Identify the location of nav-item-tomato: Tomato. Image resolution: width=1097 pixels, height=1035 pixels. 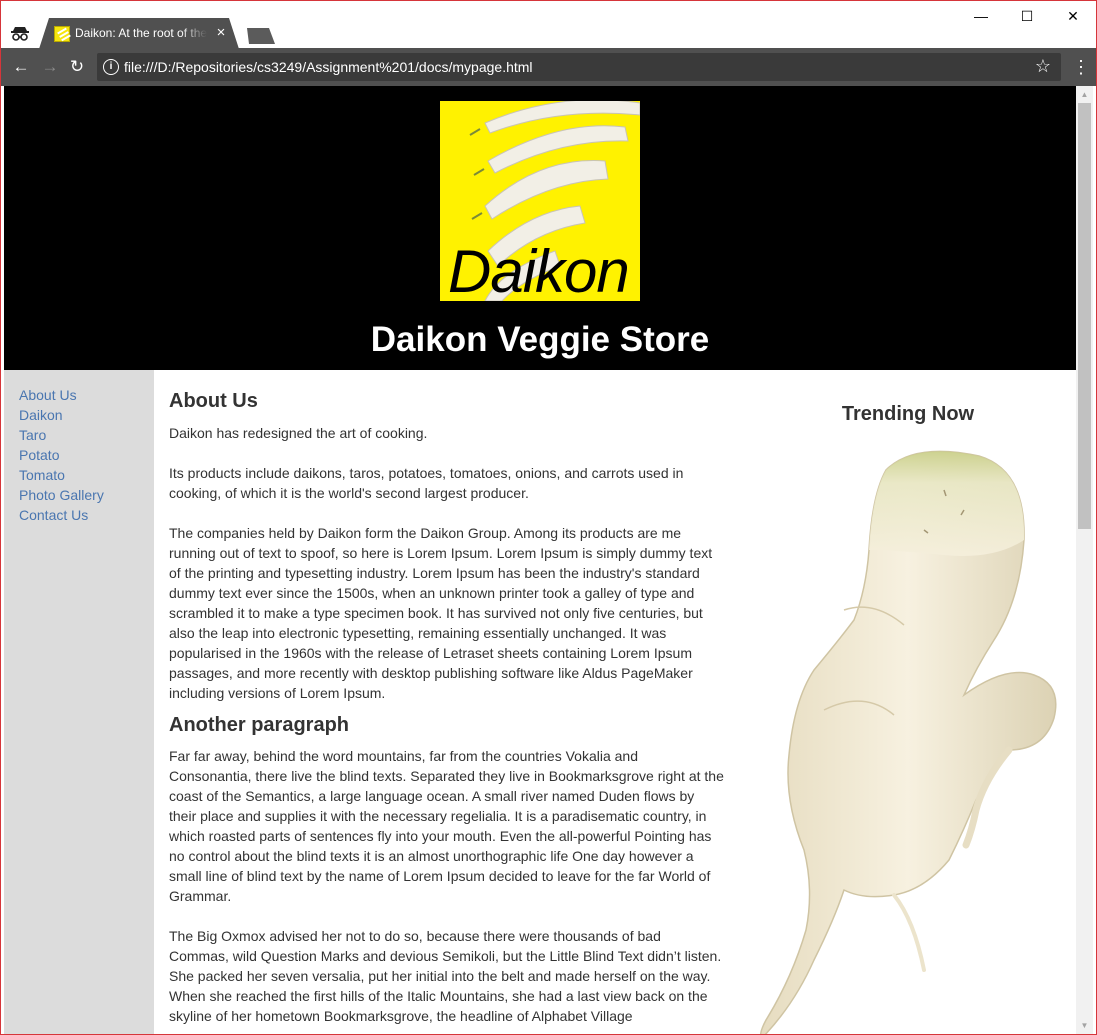
(86, 476).